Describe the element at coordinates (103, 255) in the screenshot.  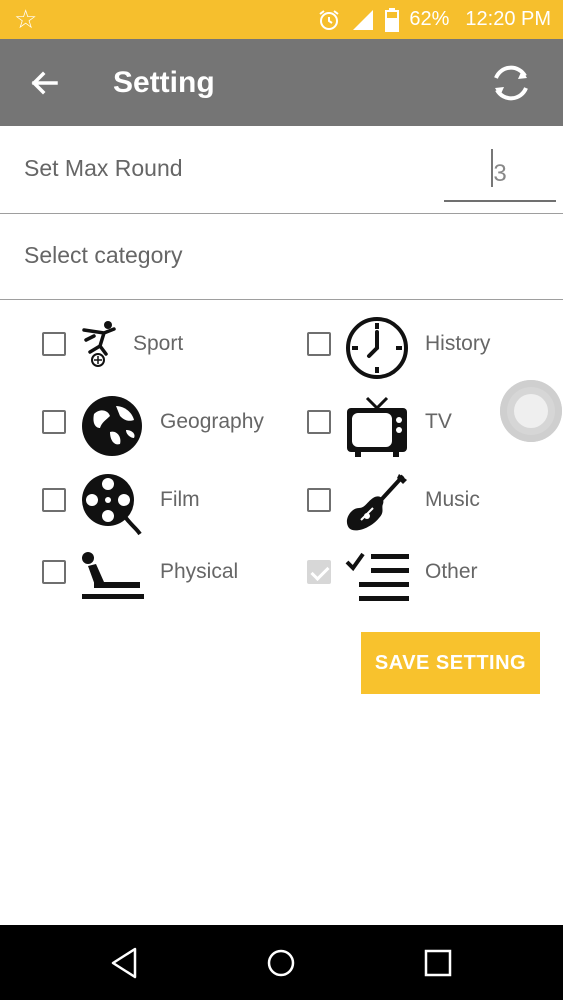
I see `select-category-label: Select category` at that location.